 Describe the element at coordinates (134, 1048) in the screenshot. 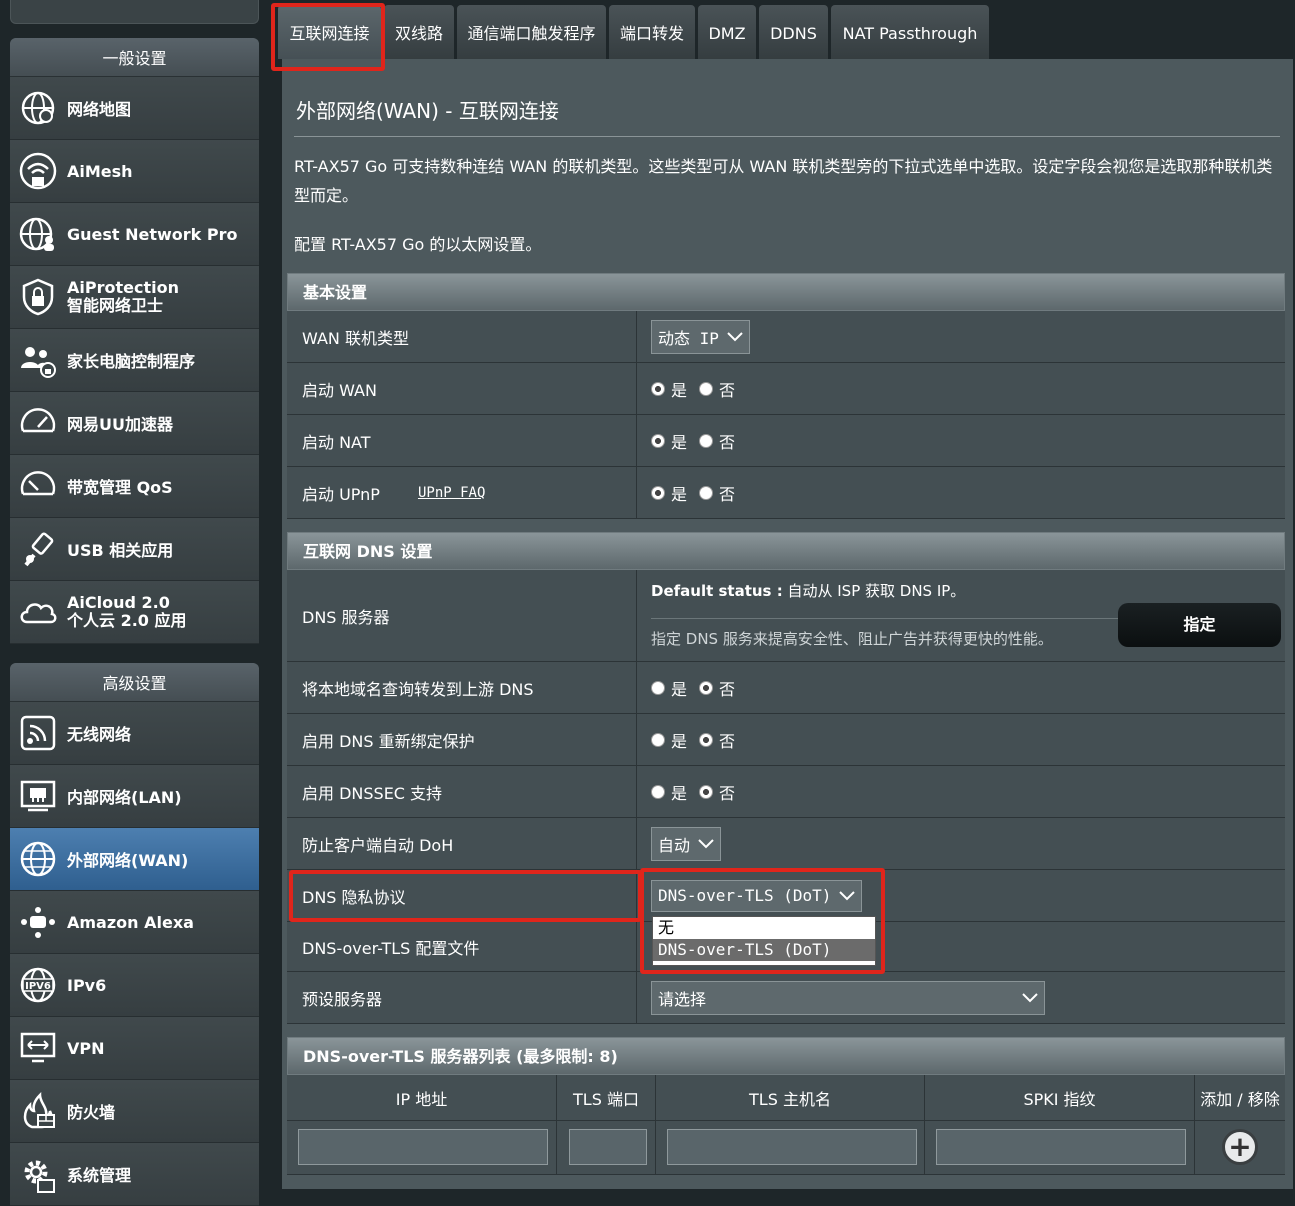

I see `sidebar-item-vpn: VPN` at that location.